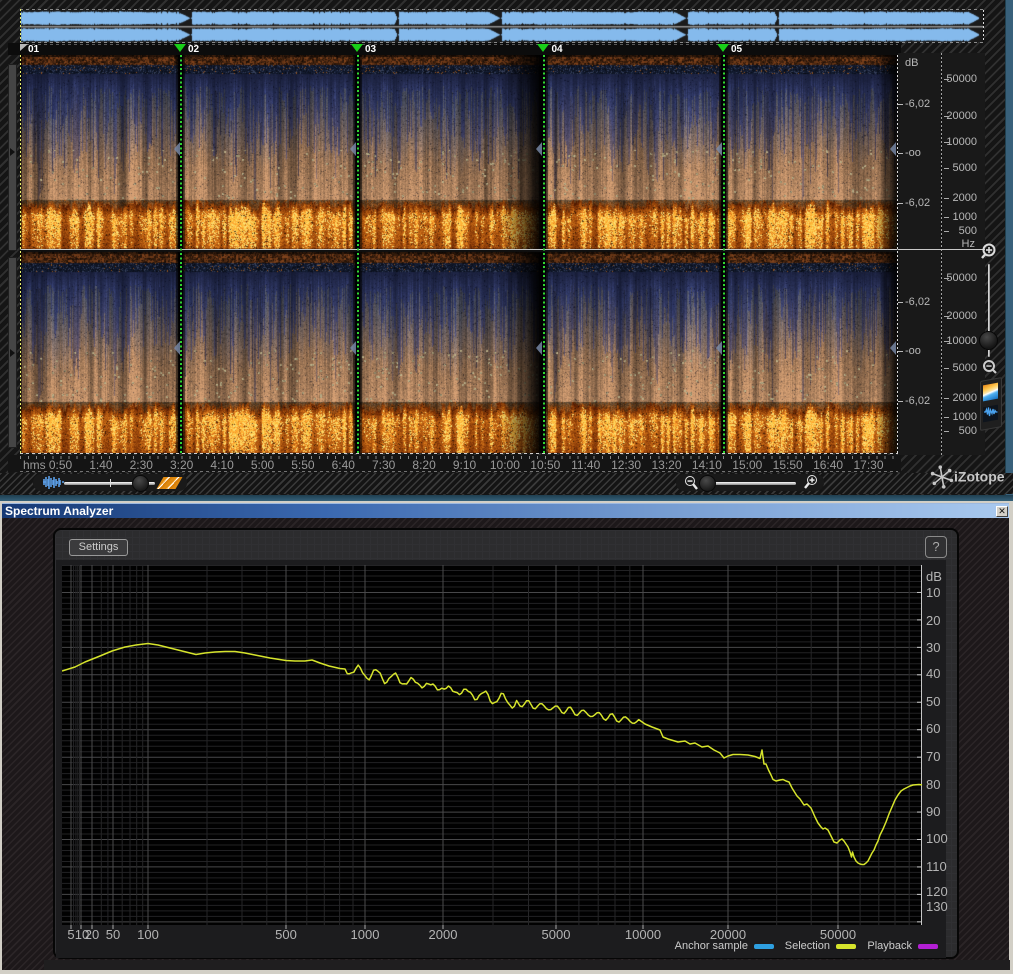  What do you see at coordinates (979, 477) in the screenshot?
I see `svg-text: iZotope` at bounding box center [979, 477].